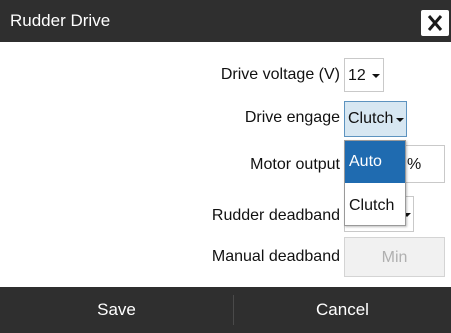  What do you see at coordinates (375, 206) in the screenshot?
I see `dropdown-option-clutch: Clutch` at bounding box center [375, 206].